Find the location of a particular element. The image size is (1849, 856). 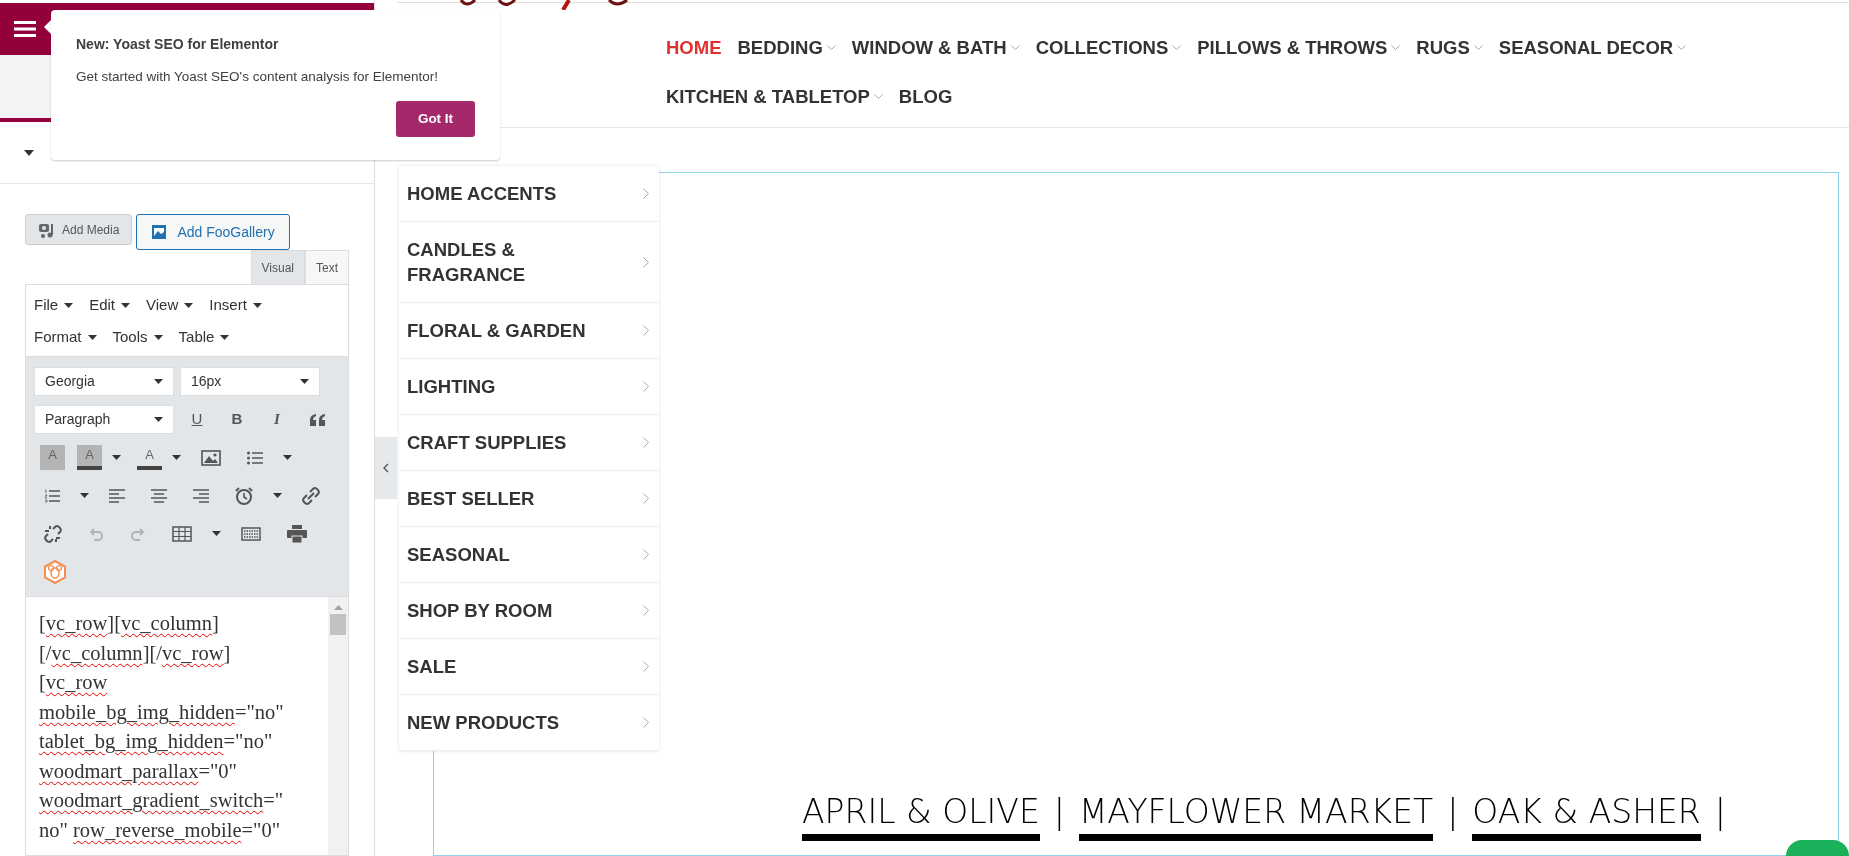

bold-button: B is located at coordinates (237, 419).